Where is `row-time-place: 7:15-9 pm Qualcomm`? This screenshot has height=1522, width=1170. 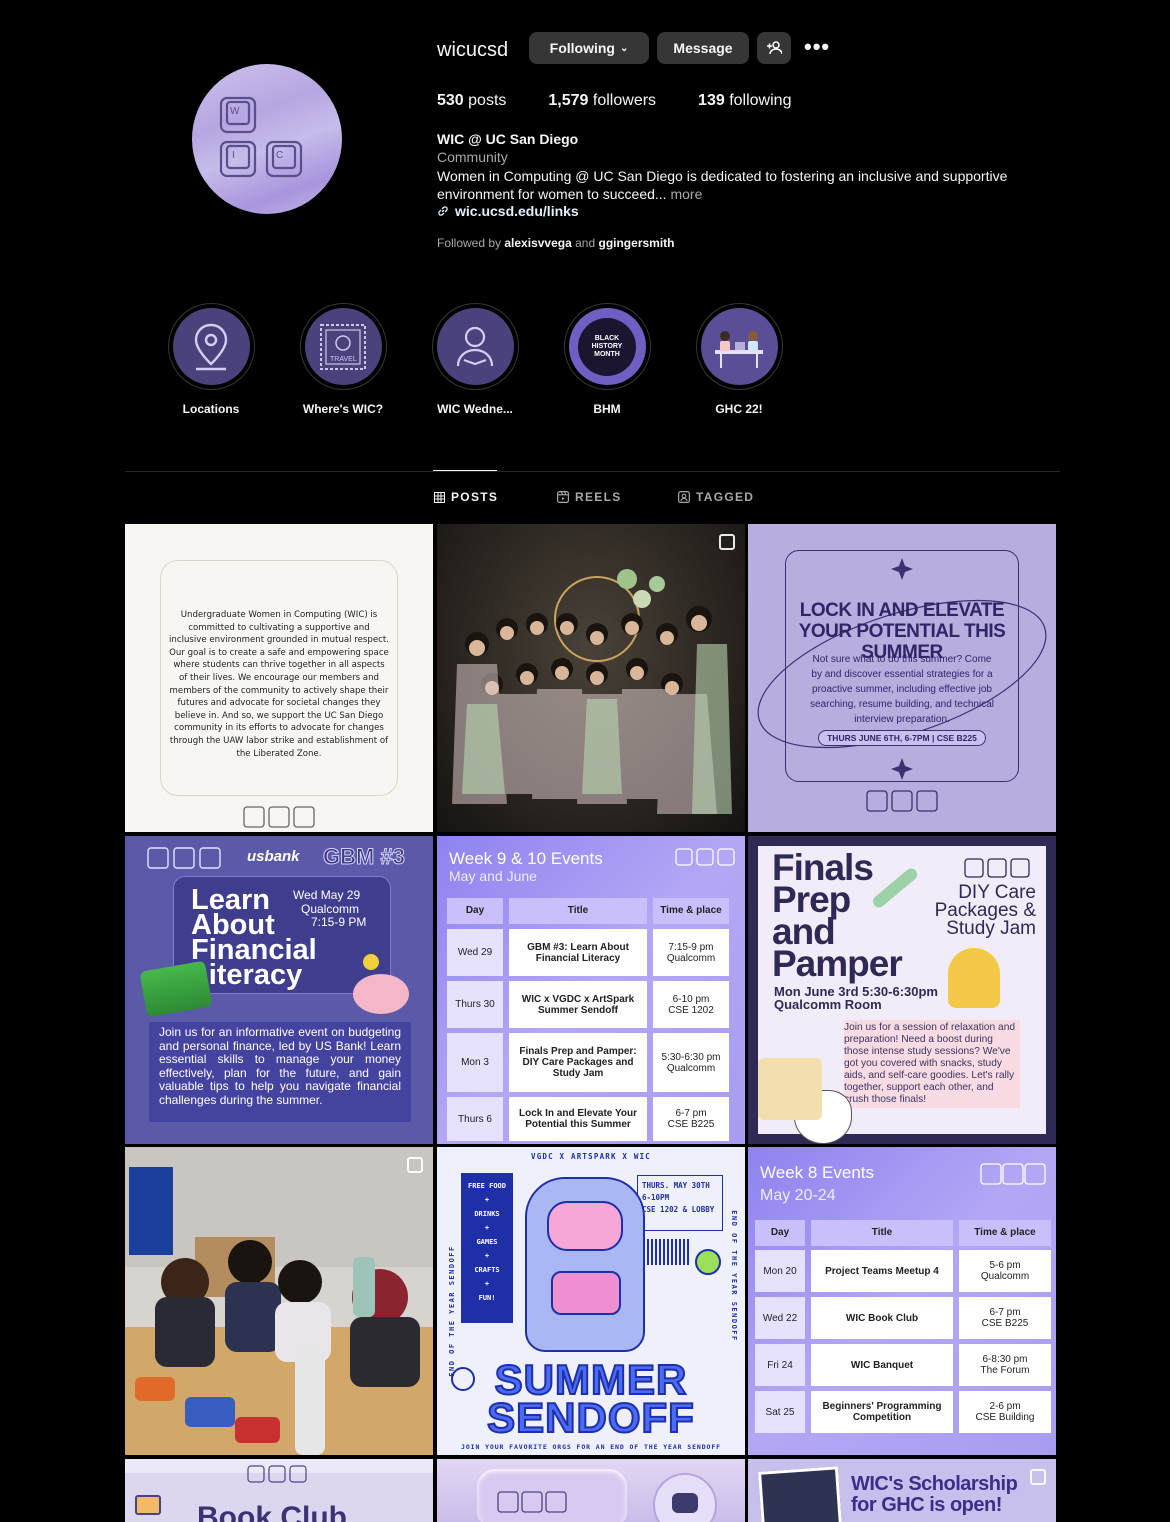 row-time-place: 7:15-9 pm Qualcomm is located at coordinates (691, 952).